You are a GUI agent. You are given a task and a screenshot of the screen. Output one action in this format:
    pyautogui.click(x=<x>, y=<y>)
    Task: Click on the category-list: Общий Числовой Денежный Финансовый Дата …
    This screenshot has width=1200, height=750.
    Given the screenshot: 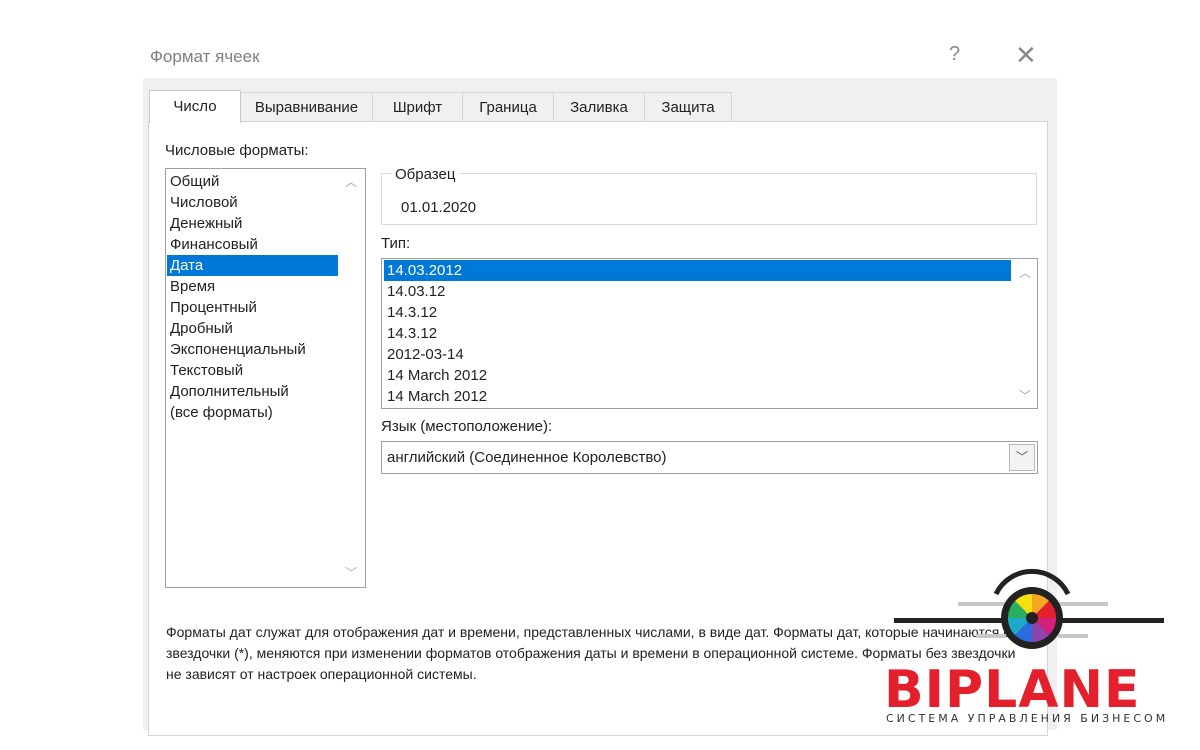 What is the action you would take?
    pyautogui.click(x=265, y=378)
    